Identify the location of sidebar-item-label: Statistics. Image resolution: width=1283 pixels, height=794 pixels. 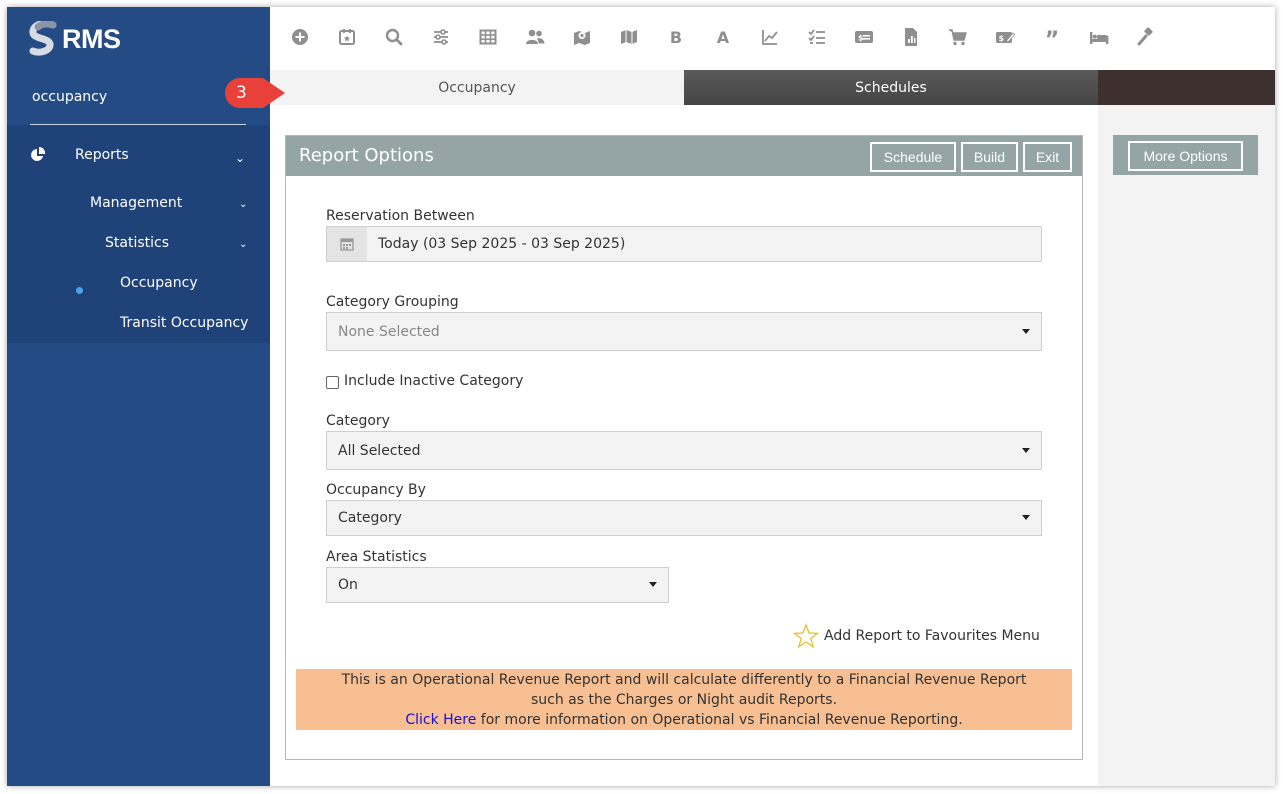
(137, 243).